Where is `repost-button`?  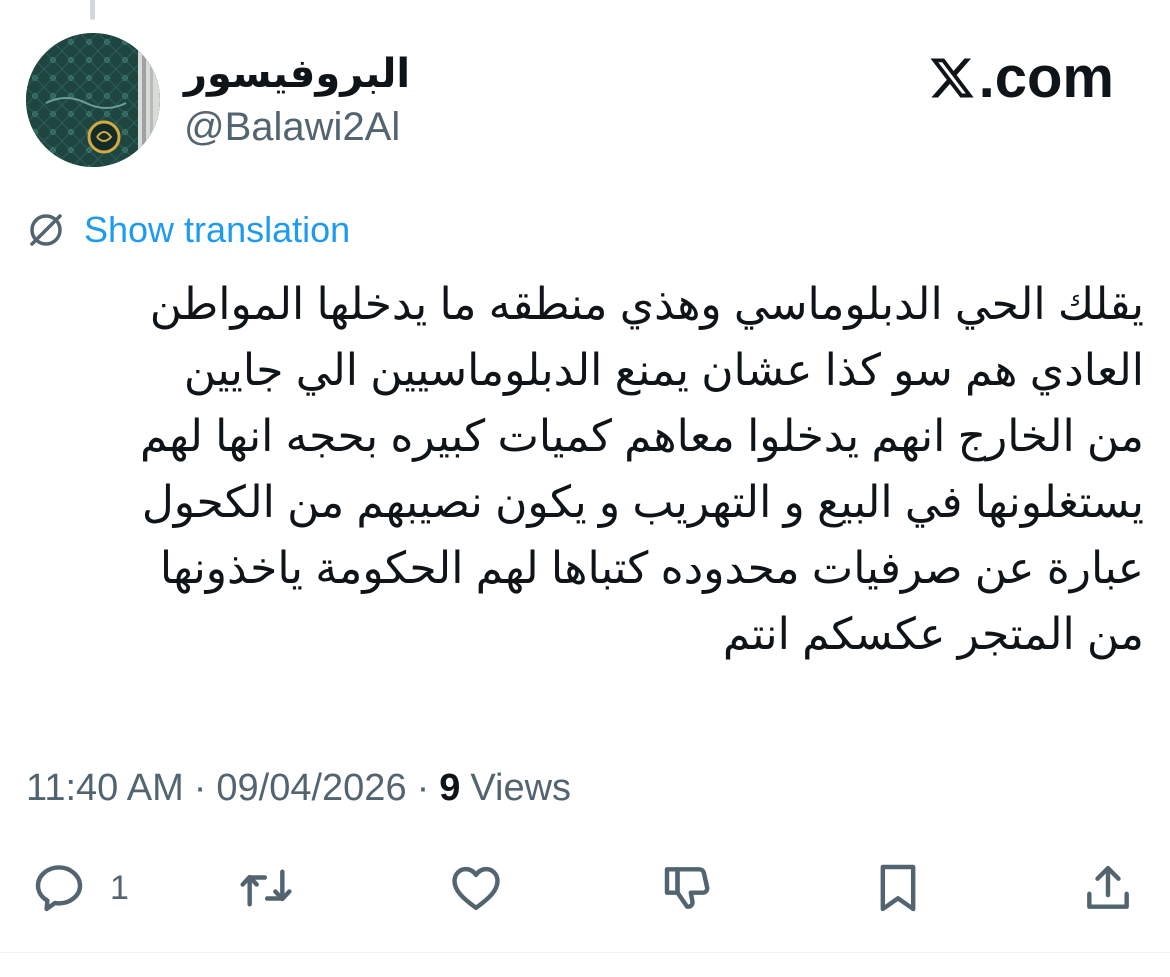
repost-button is located at coordinates (266, 888).